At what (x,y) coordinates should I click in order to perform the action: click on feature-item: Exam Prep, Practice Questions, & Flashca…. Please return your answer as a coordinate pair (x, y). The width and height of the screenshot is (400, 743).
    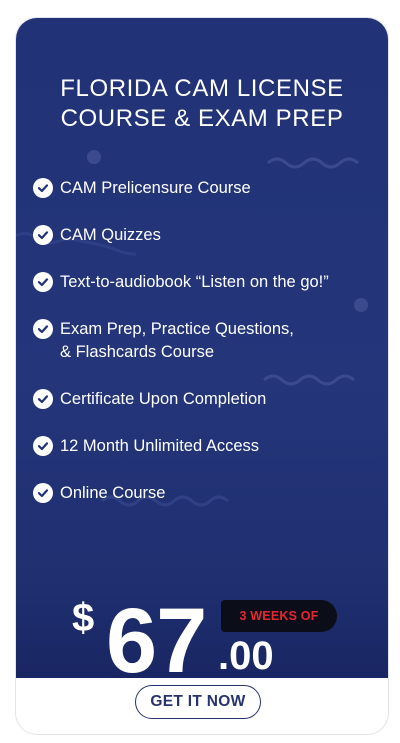
    Looking at the image, I should click on (163, 341).